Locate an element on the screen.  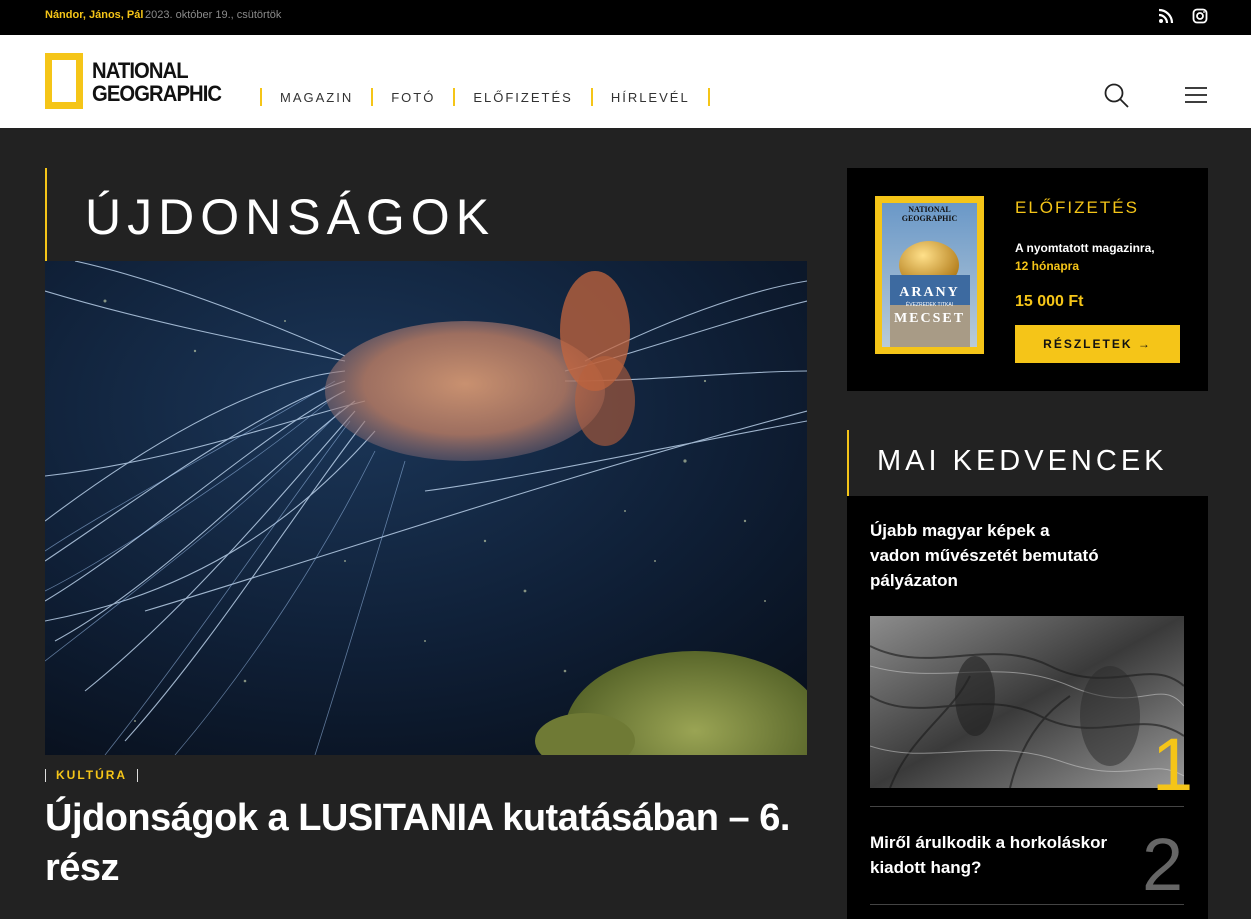
favourites-header: MAI KEDVENCEK is located at coordinates (1027, 463).